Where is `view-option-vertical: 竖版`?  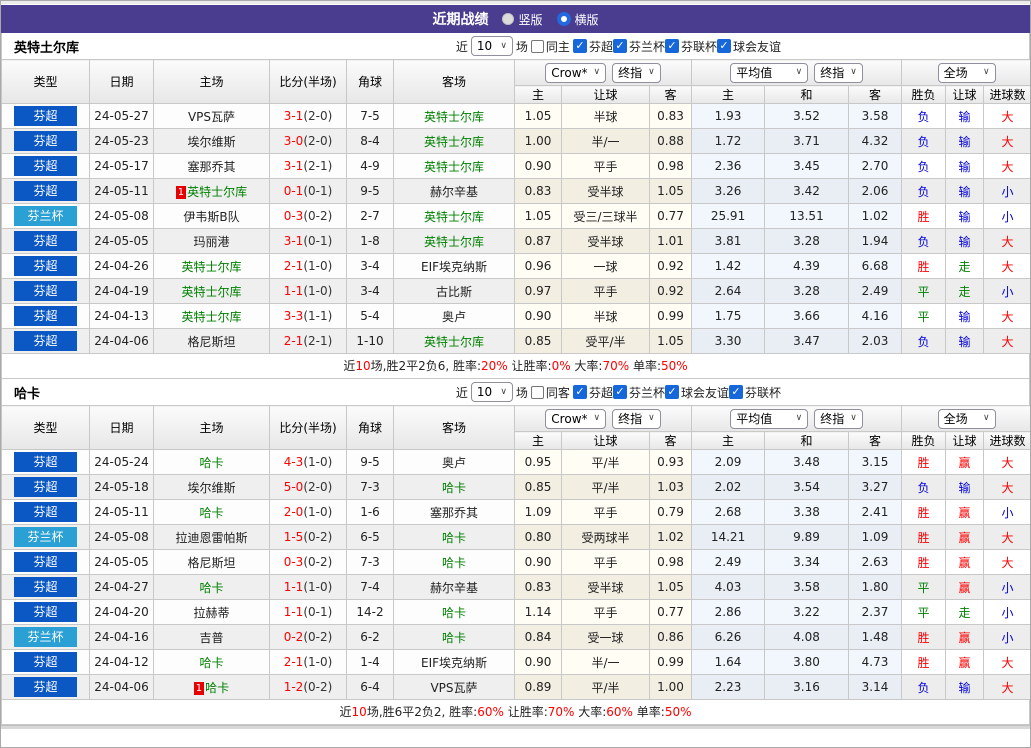
view-option-vertical: 竖版 is located at coordinates (522, 19).